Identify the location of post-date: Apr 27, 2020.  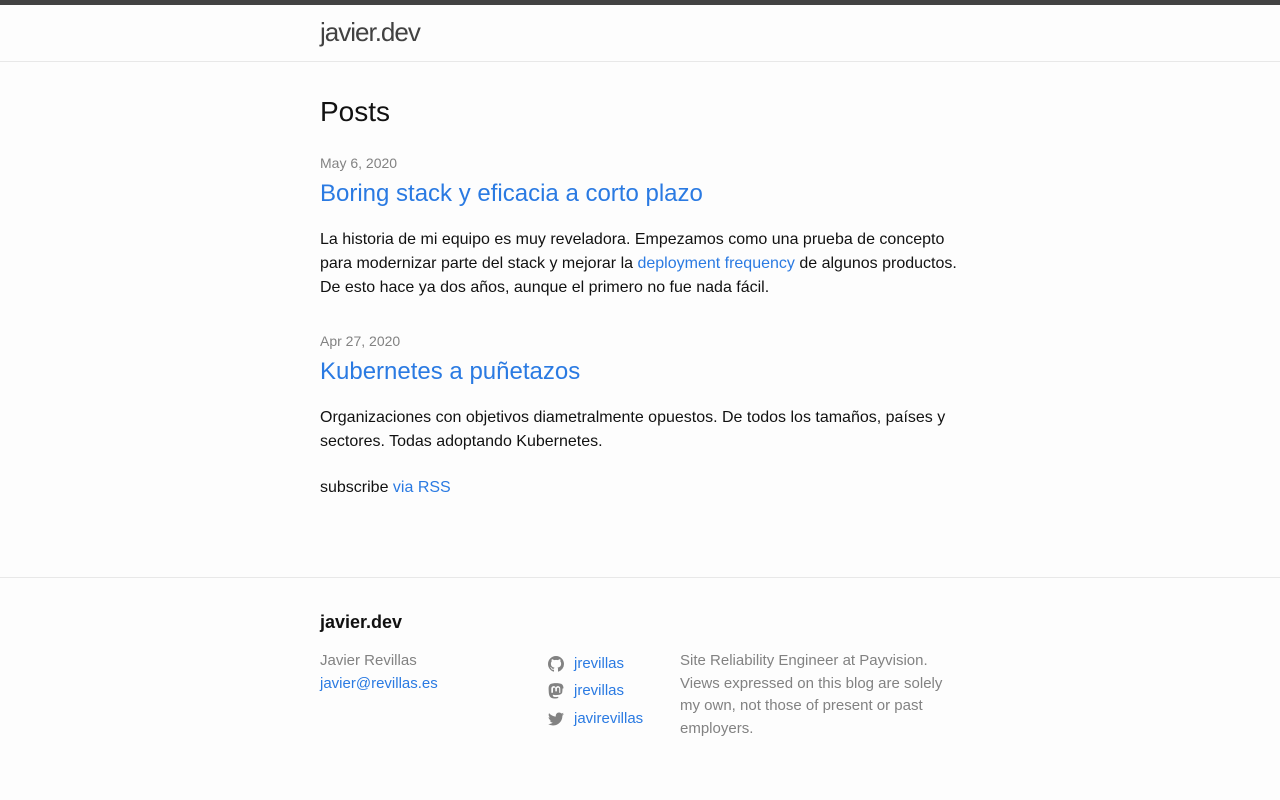
(360, 341).